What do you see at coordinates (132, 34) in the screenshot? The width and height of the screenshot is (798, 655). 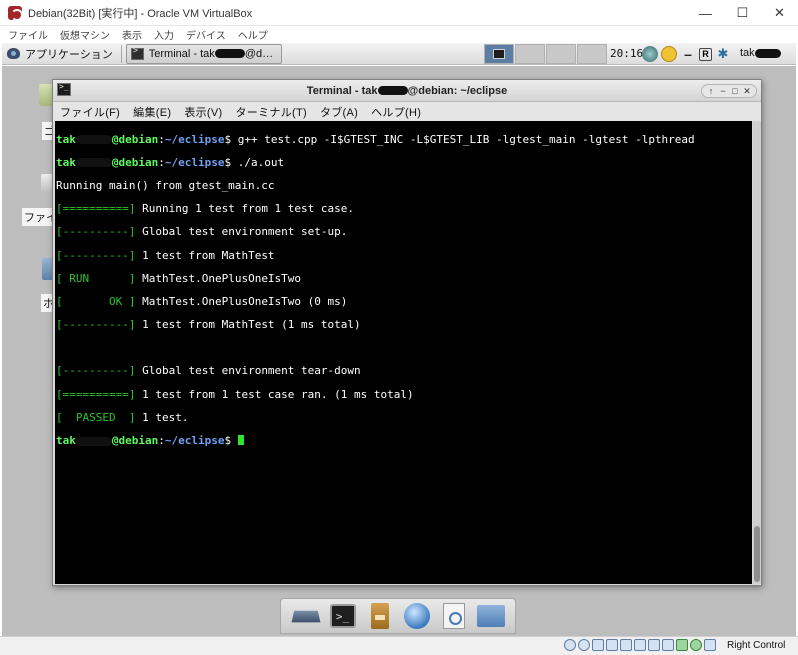 I see `menu-view: 表示` at bounding box center [132, 34].